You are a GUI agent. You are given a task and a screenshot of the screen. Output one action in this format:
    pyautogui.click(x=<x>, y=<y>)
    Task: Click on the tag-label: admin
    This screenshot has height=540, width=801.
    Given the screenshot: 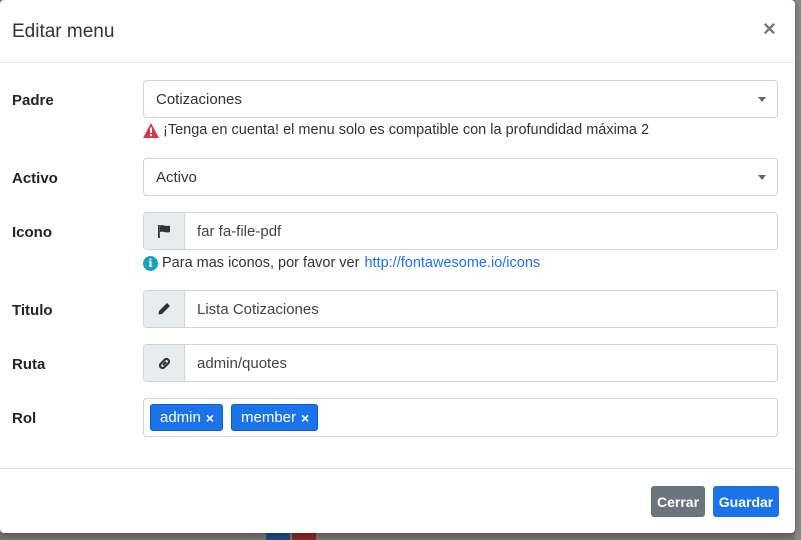 What is the action you would take?
    pyautogui.click(x=180, y=417)
    